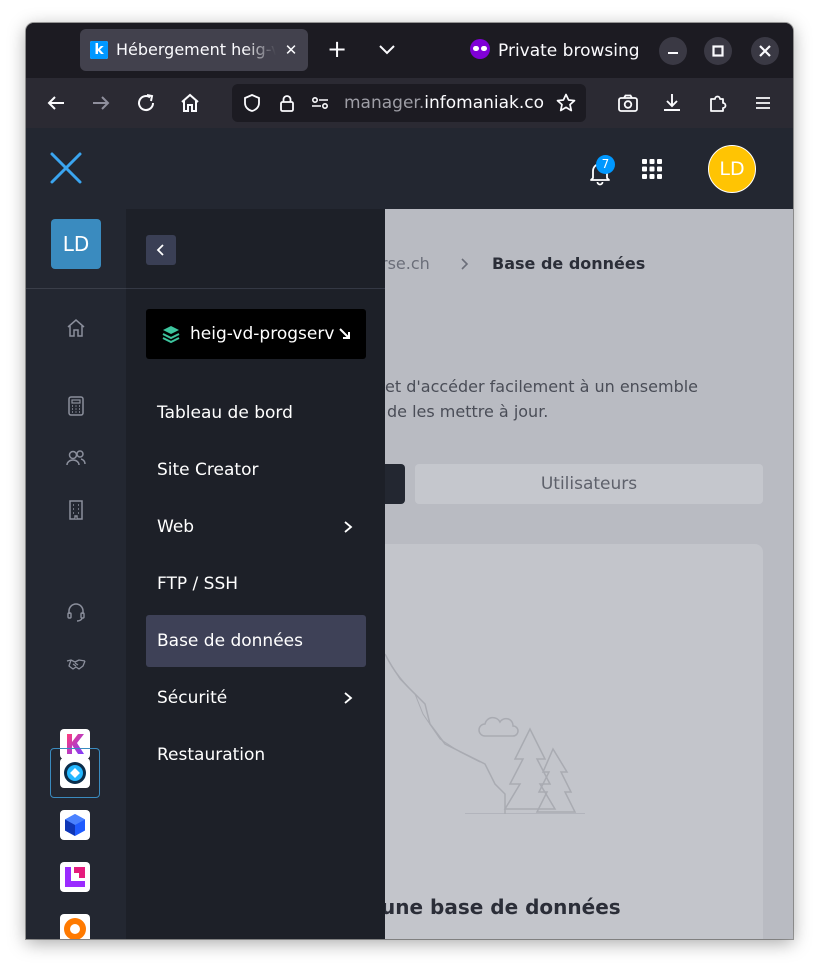 This screenshot has height=969, width=819. I want to click on empty-state-title: une base de données, so click(503, 907).